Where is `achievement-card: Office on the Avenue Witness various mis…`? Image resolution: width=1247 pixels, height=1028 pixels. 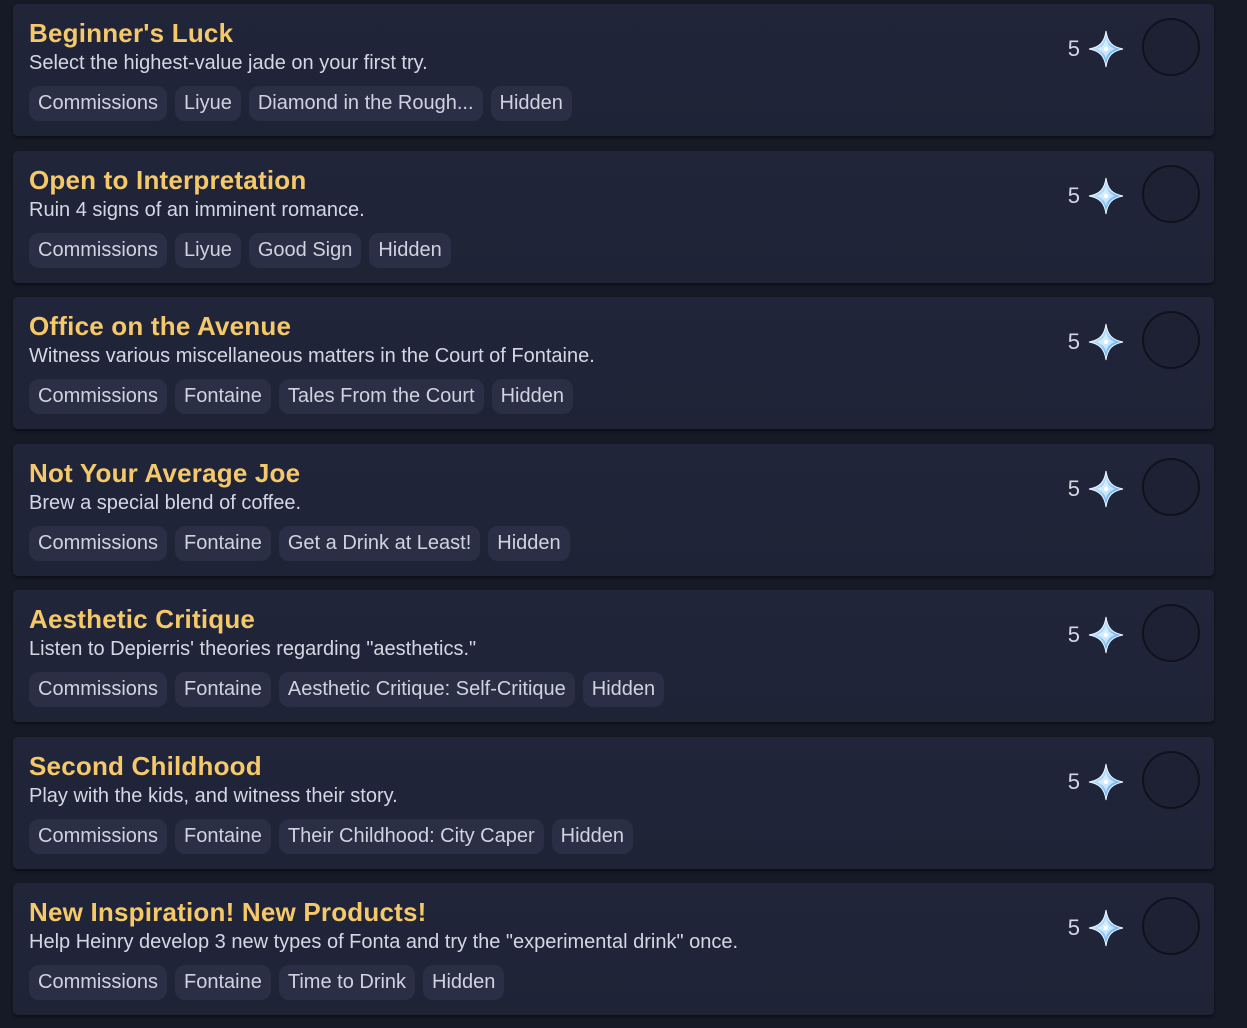 achievement-card: Office on the Avenue Witness various mis… is located at coordinates (613, 363).